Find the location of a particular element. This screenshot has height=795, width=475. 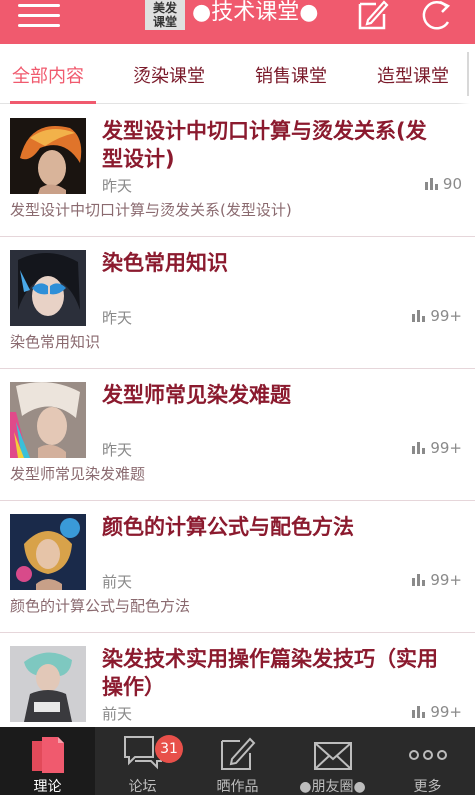

article-description: 发型师常见染发难题 is located at coordinates (78, 474).